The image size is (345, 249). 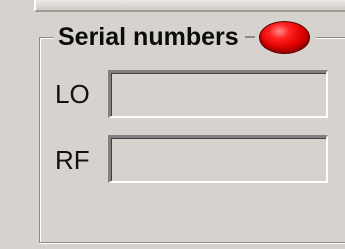 What do you see at coordinates (218, 94) in the screenshot?
I see `lo-serial-field` at bounding box center [218, 94].